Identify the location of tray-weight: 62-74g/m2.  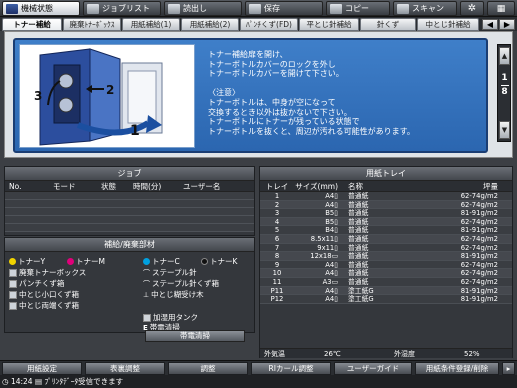
(479, 221).